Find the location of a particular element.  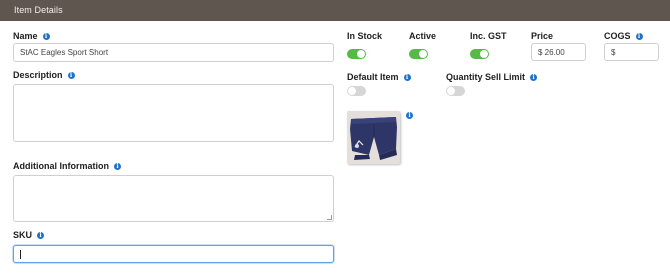

sku-label-text: SKU is located at coordinates (23, 235).